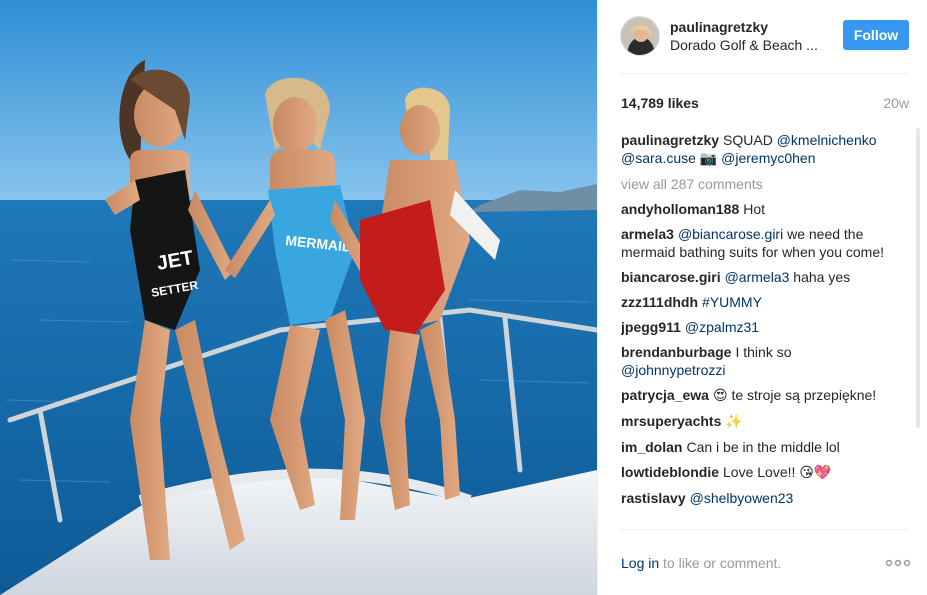  I want to click on heart-eyes-emoji-icon: 😍, so click(720, 396).